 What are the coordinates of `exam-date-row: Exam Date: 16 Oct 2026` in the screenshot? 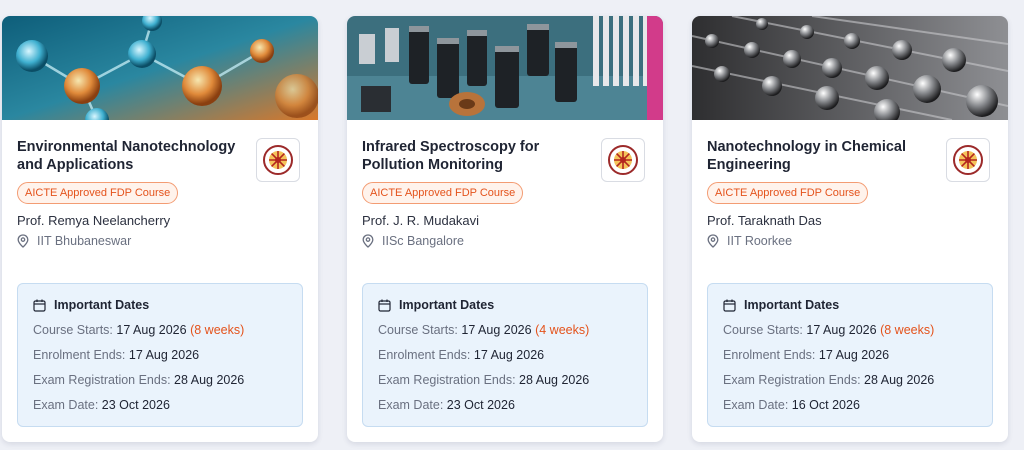 It's located at (791, 405).